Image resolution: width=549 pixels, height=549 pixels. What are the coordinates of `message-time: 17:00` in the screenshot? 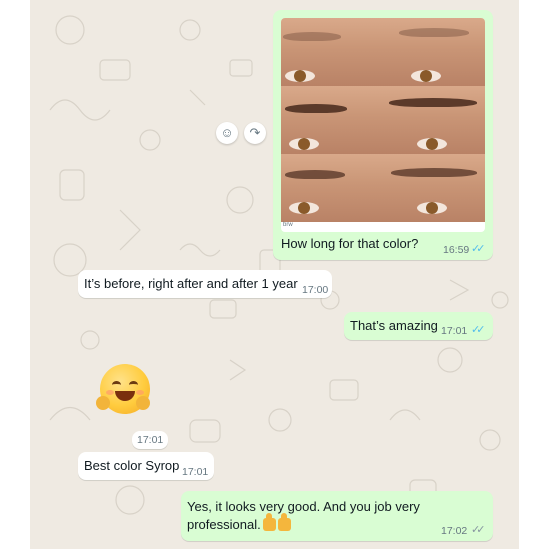 It's located at (315, 290).